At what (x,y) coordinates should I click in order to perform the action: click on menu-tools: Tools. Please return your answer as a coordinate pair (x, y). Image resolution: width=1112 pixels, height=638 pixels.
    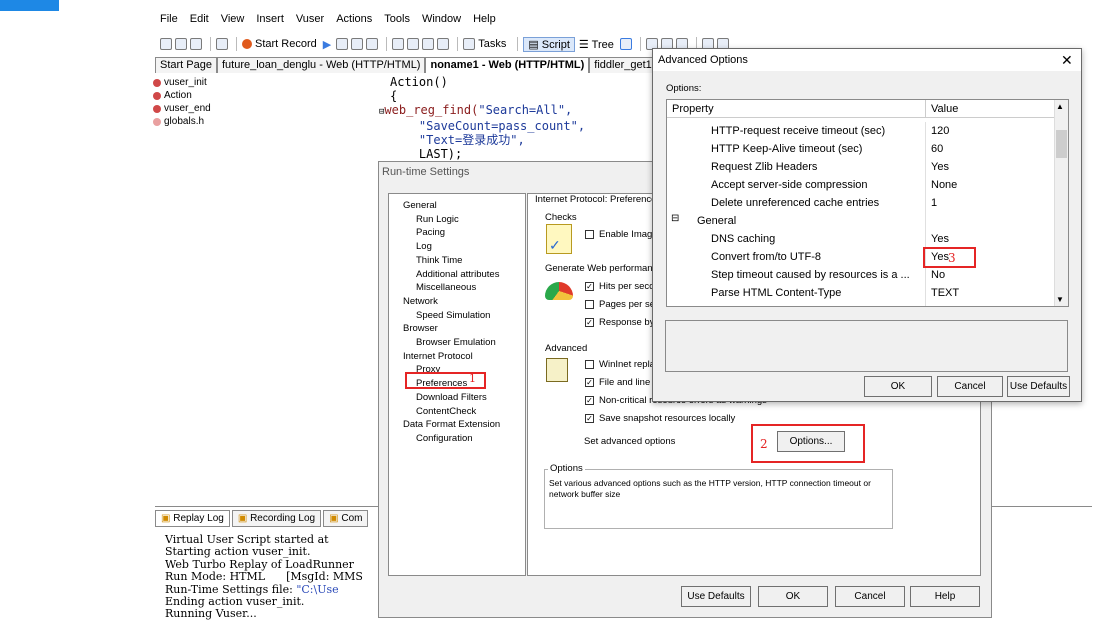
    Looking at the image, I should click on (397, 21).